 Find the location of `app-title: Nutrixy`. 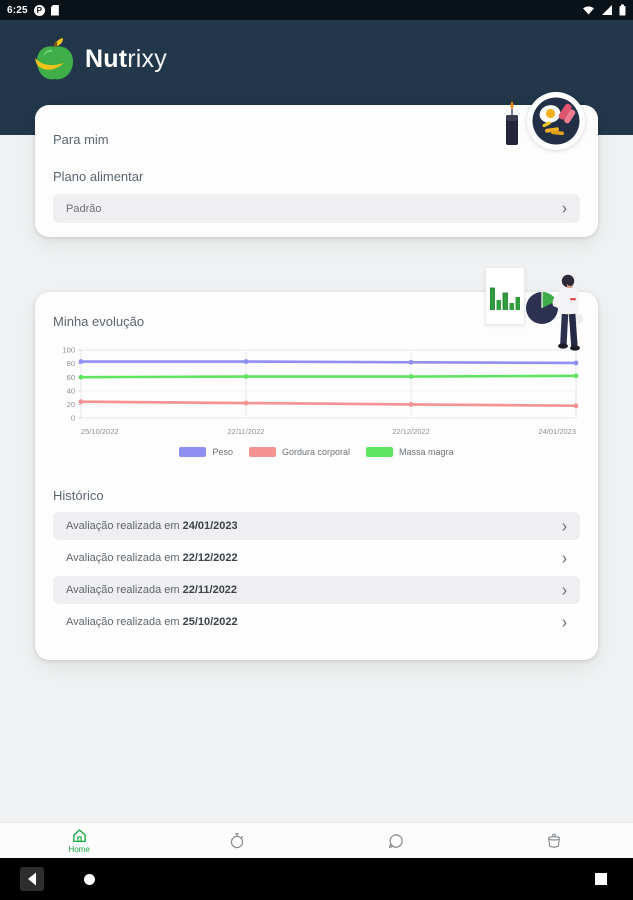

app-title: Nutrixy is located at coordinates (126, 59).